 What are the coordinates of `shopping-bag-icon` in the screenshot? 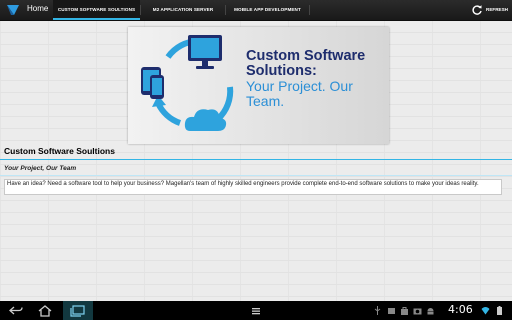 It's located at (404, 311).